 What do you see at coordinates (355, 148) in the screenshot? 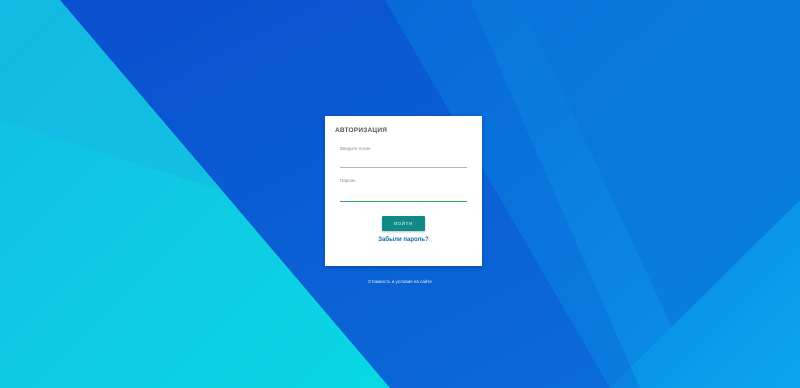
I see `login-field-label: Введите логин` at bounding box center [355, 148].